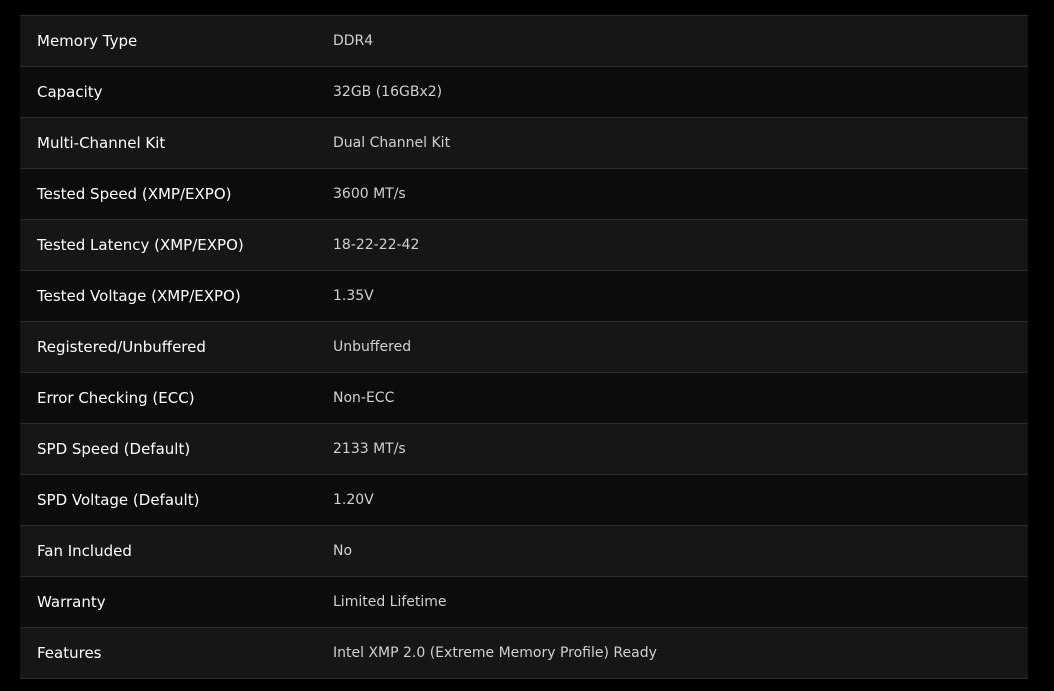  I want to click on spec-value: DDR4, so click(353, 41).